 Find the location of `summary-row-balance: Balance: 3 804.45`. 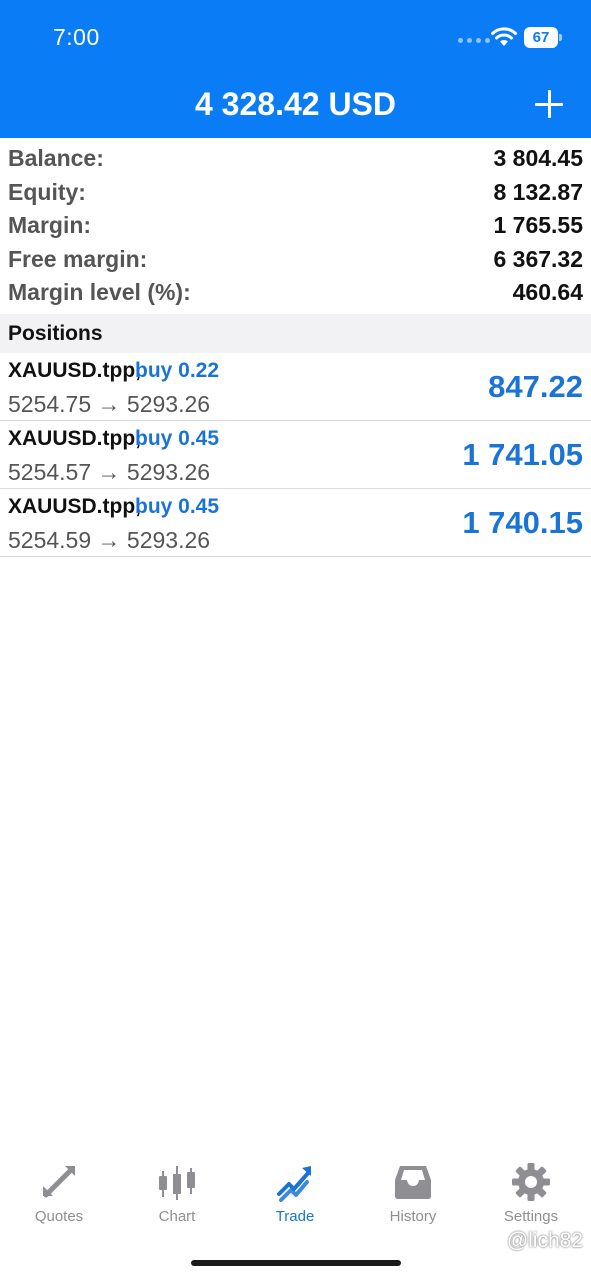

summary-row-balance: Balance: 3 804.45 is located at coordinates (295, 159).